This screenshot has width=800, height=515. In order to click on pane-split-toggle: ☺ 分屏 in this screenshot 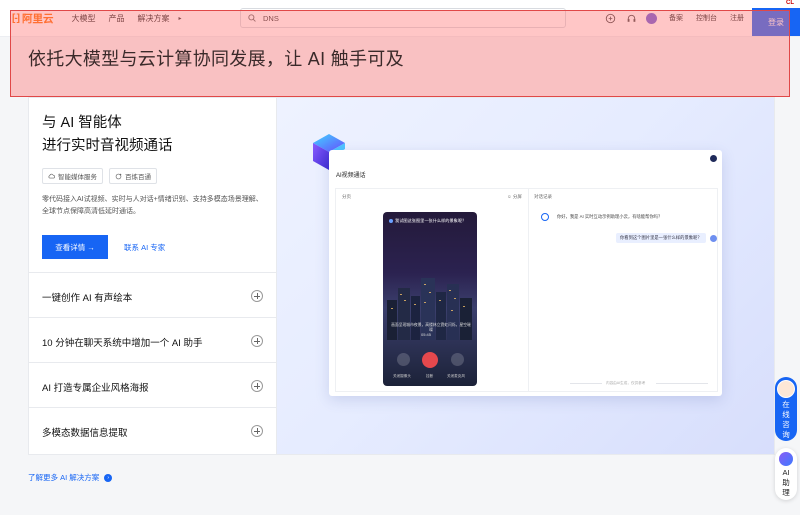, I will do `click(514, 197)`.